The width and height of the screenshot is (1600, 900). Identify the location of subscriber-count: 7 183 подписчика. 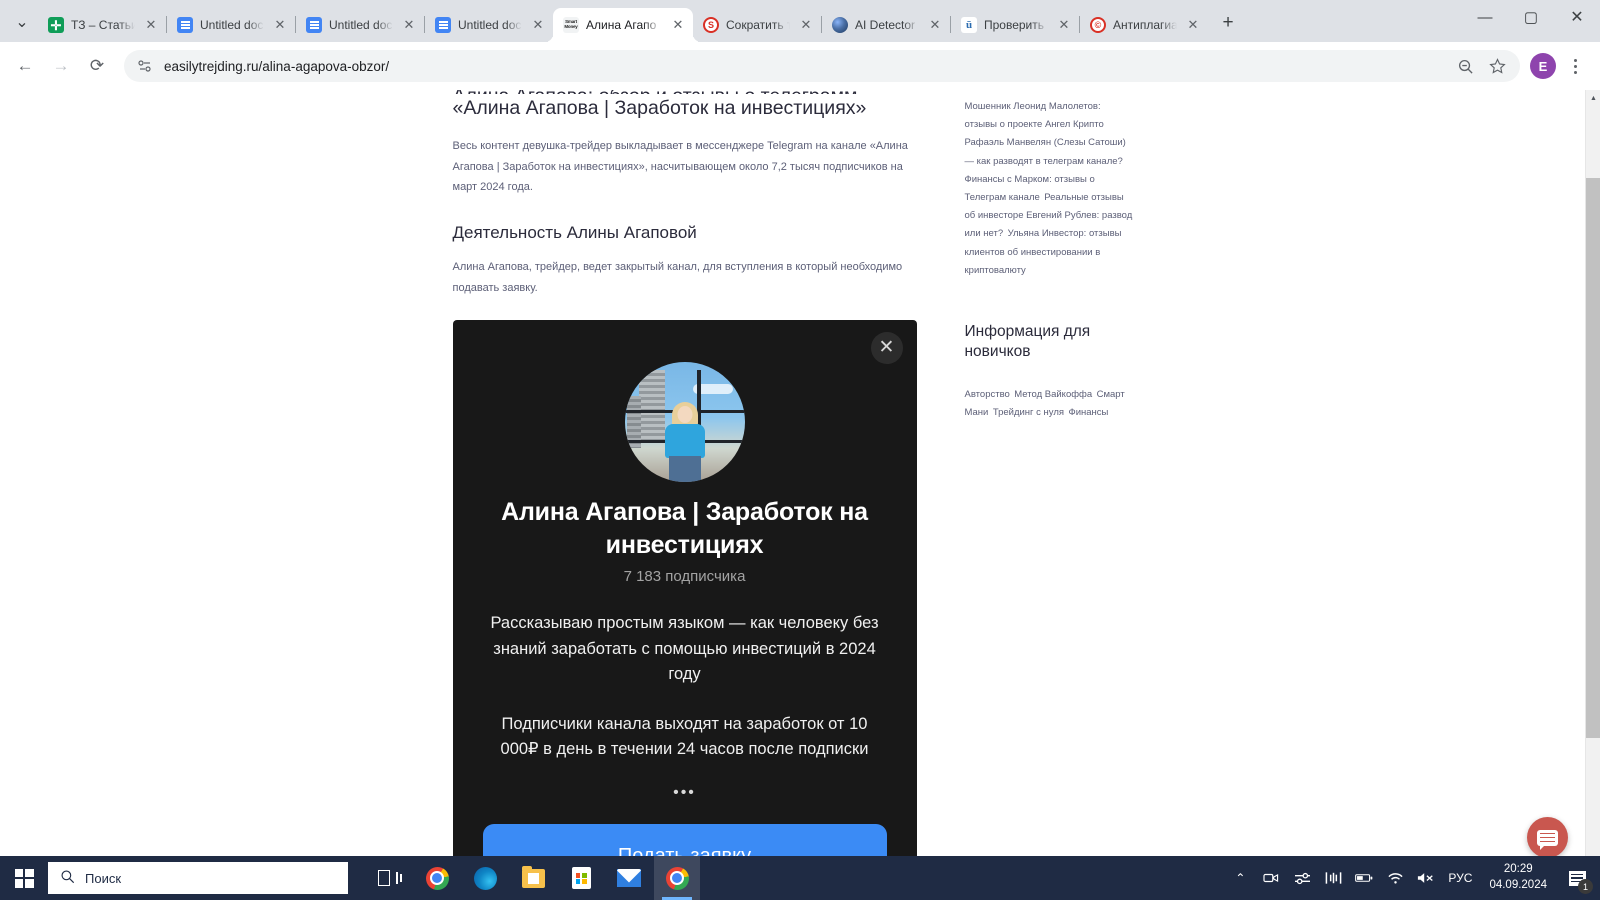
(684, 577).